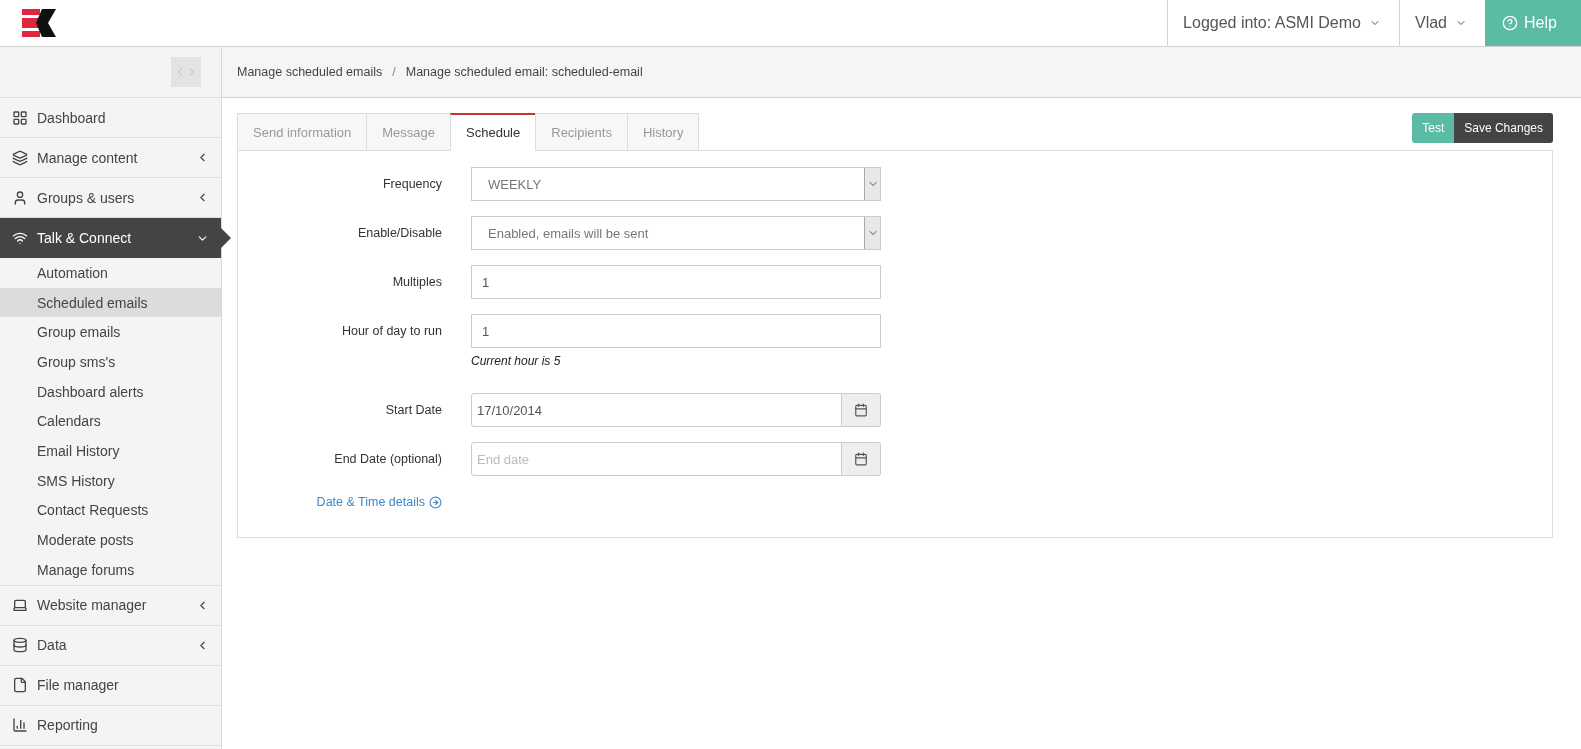 The image size is (1581, 749). I want to click on breadcrumb-item: Manage scheduled email: scheduled-email, so click(524, 72).